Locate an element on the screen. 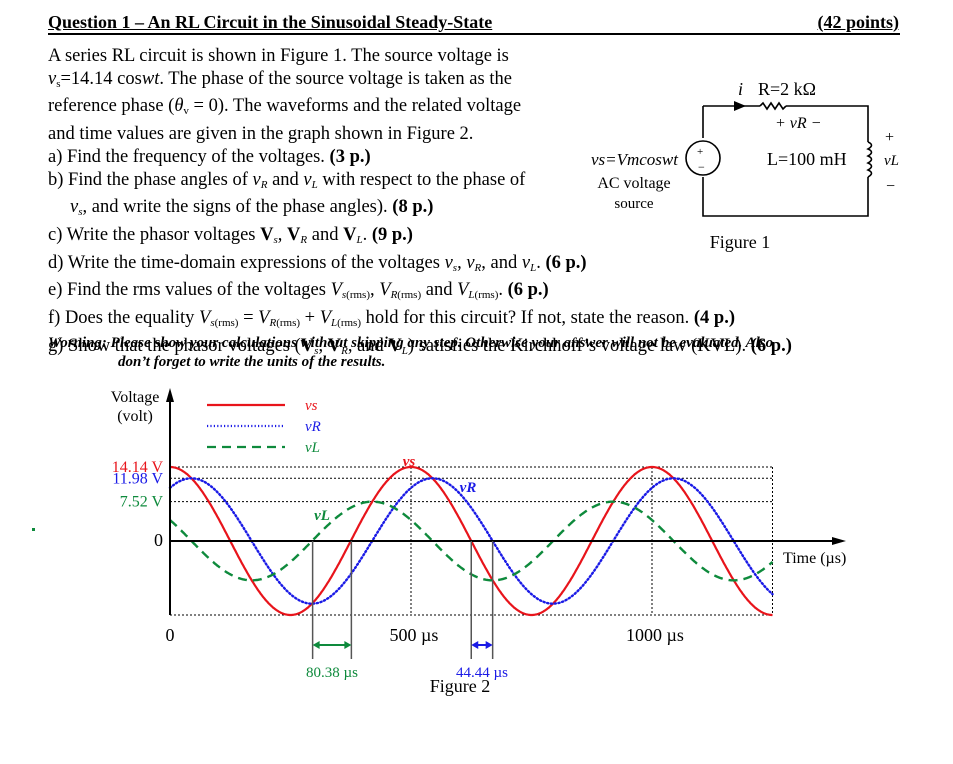 The width and height of the screenshot is (953, 764). y-axis-arrow-icon is located at coordinates (170, 395).